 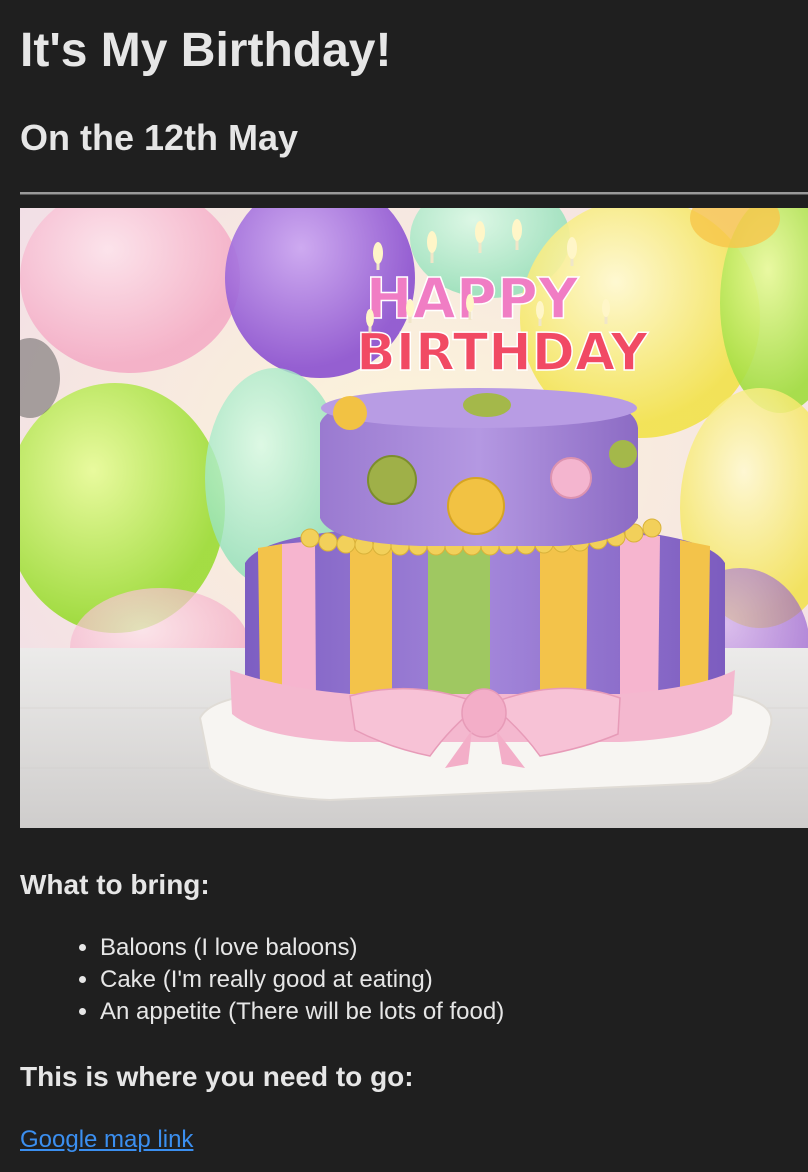 I want to click on what-to-bring-heading: What to bring:, so click(x=115, y=884).